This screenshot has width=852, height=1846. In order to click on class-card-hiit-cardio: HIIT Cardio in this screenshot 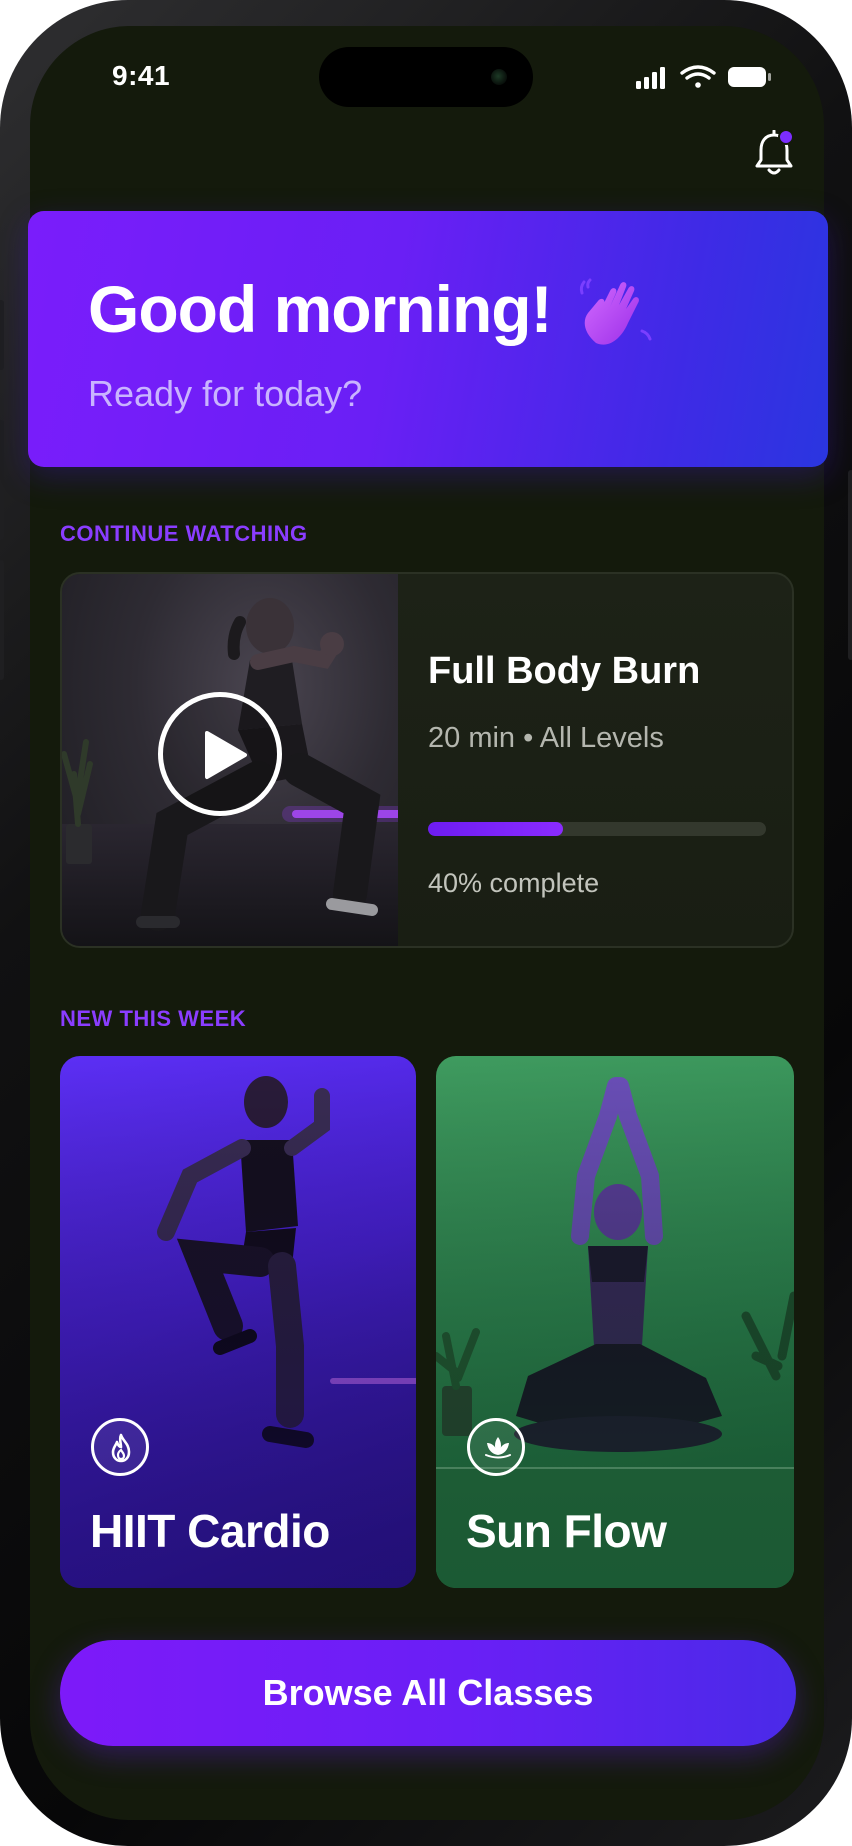, I will do `click(238, 1322)`.